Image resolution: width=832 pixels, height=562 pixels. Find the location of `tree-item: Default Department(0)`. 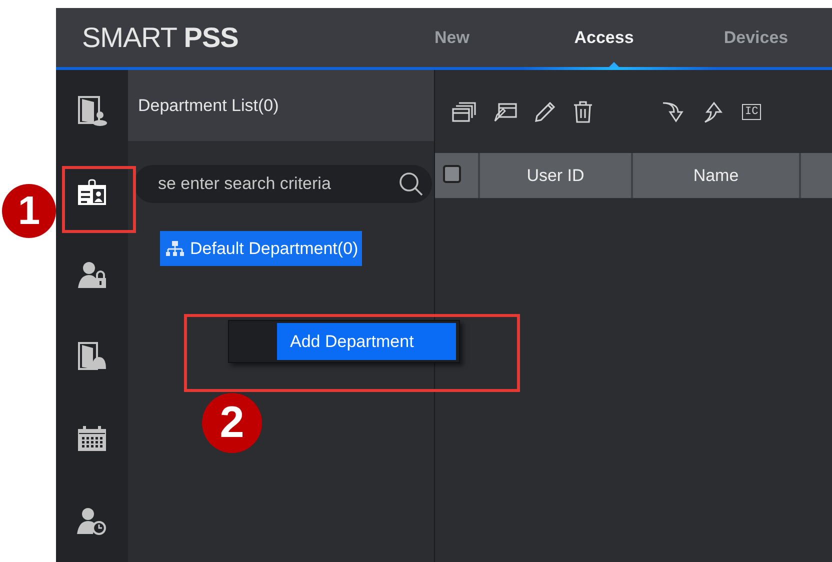

tree-item: Default Department(0) is located at coordinates (261, 248).